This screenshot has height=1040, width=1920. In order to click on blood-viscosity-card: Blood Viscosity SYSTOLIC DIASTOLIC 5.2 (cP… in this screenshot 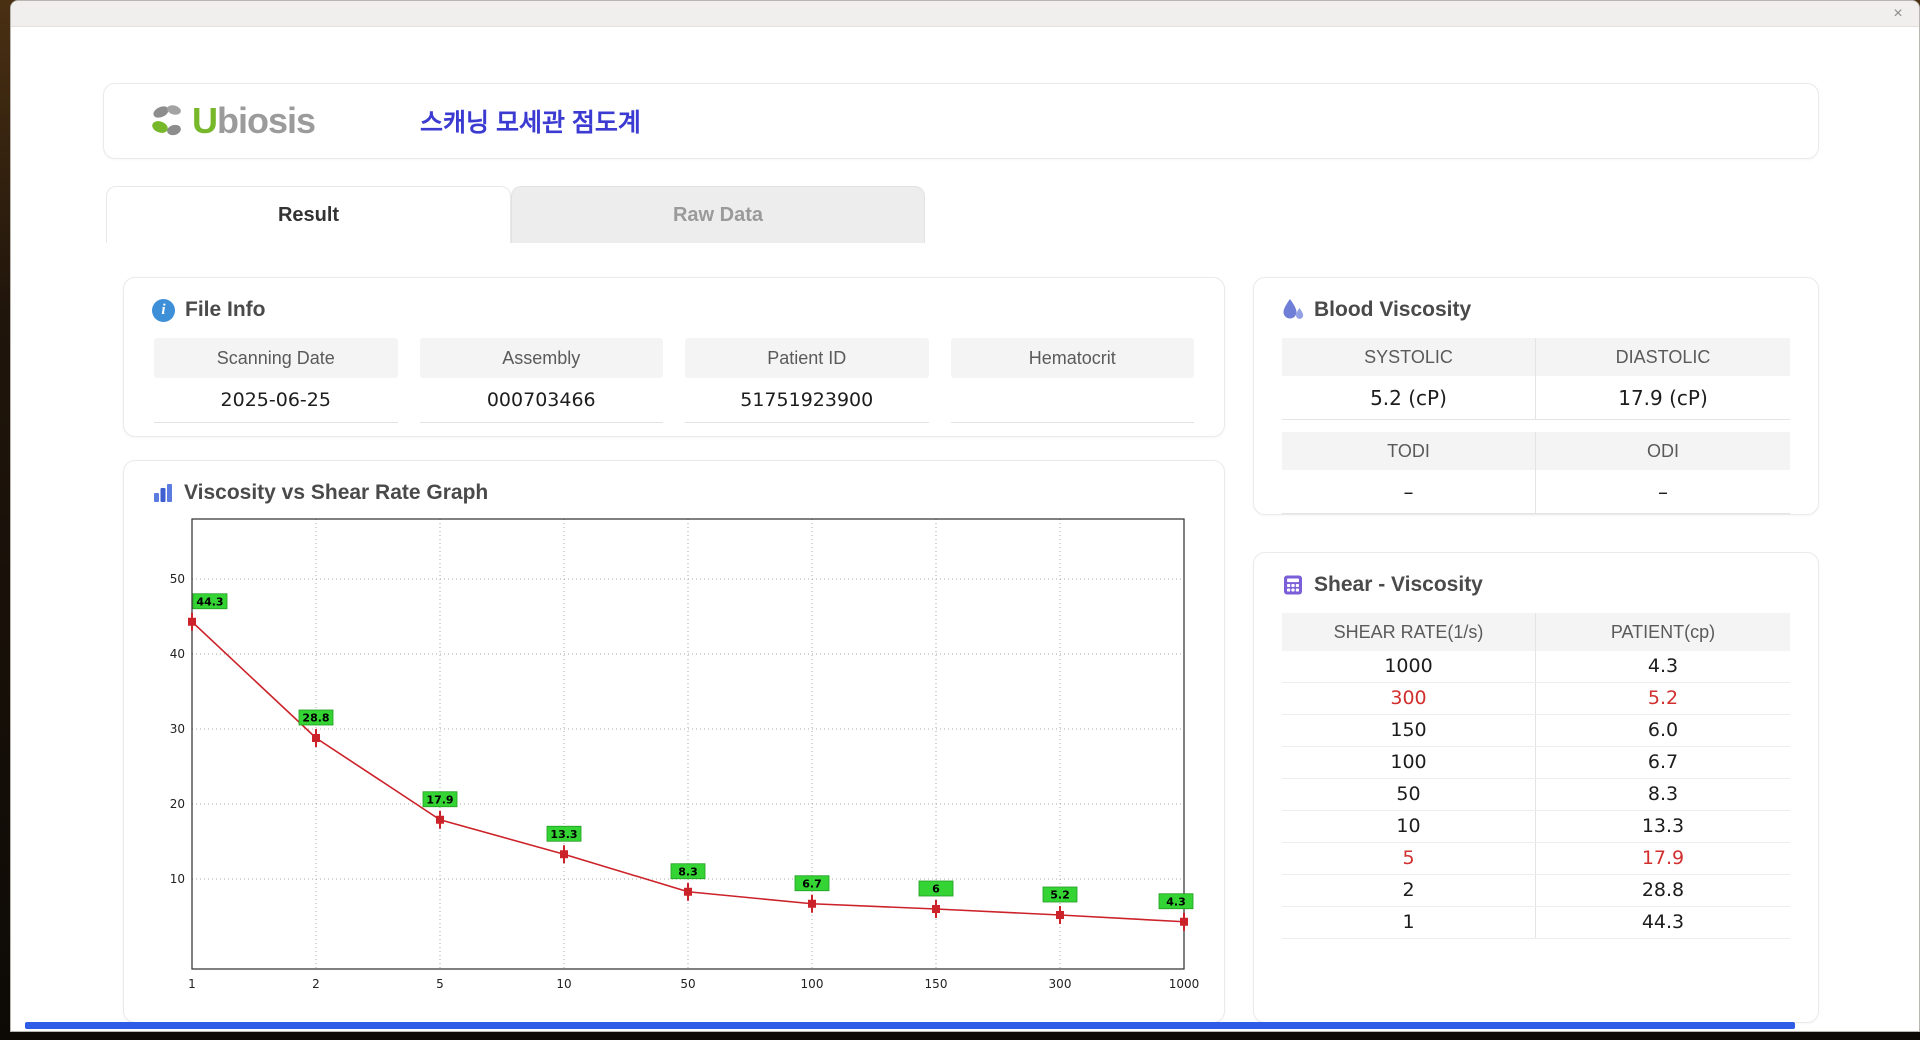, I will do `click(1536, 396)`.